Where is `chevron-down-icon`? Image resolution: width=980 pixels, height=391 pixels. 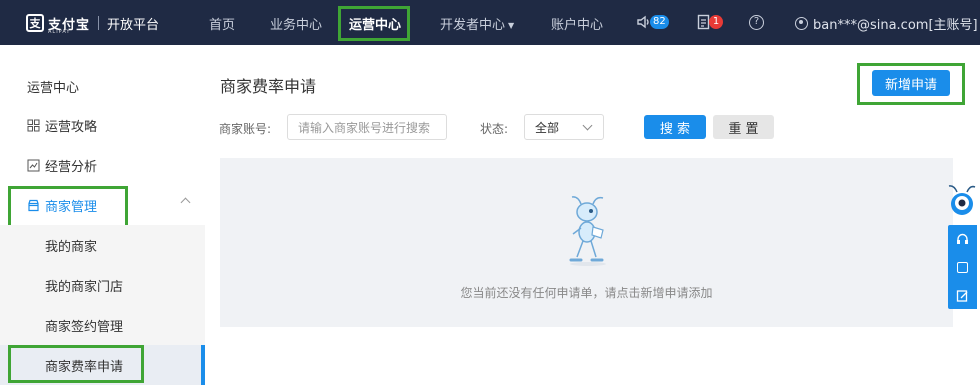
chevron-down-icon is located at coordinates (587, 125).